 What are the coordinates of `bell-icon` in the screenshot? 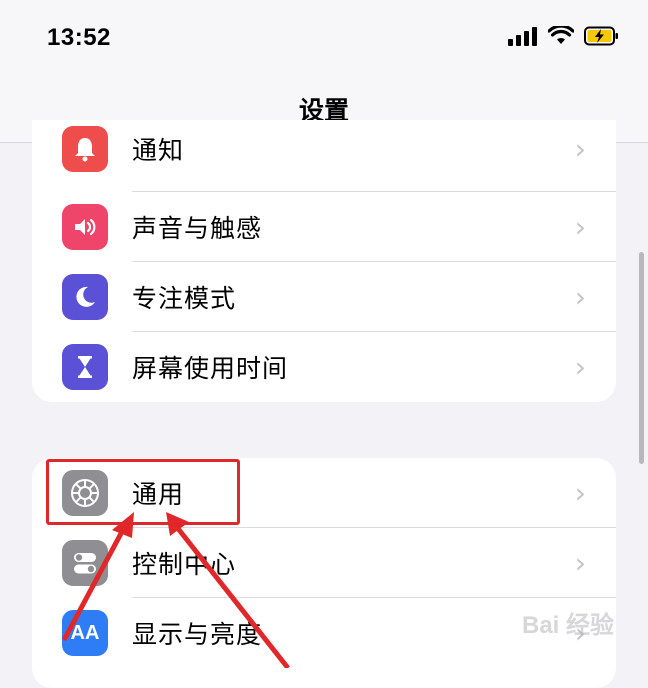 It's located at (85, 148).